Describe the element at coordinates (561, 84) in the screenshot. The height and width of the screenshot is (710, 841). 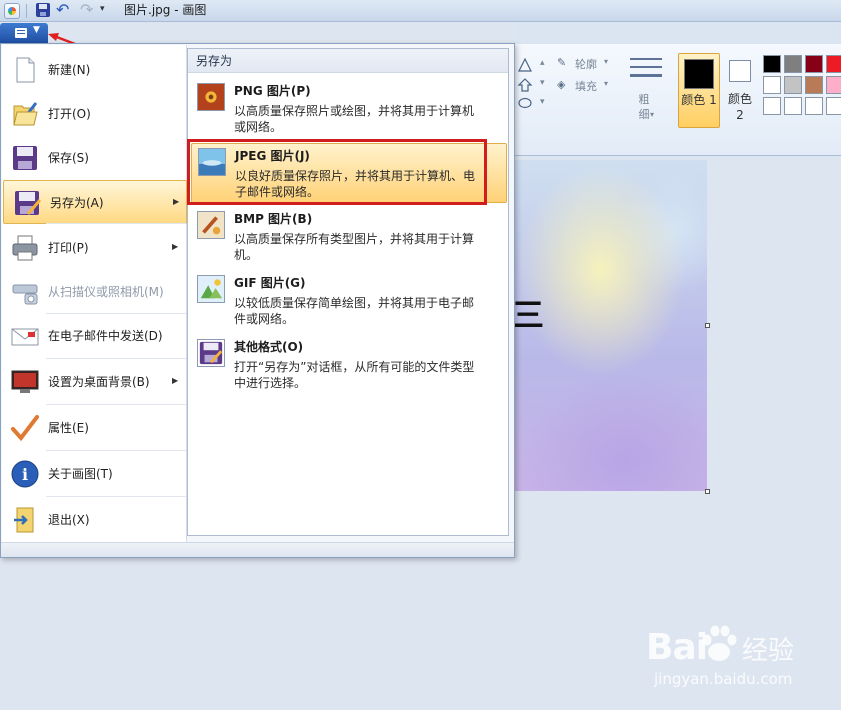
I see `fill-bucket-icon: ◈` at that location.